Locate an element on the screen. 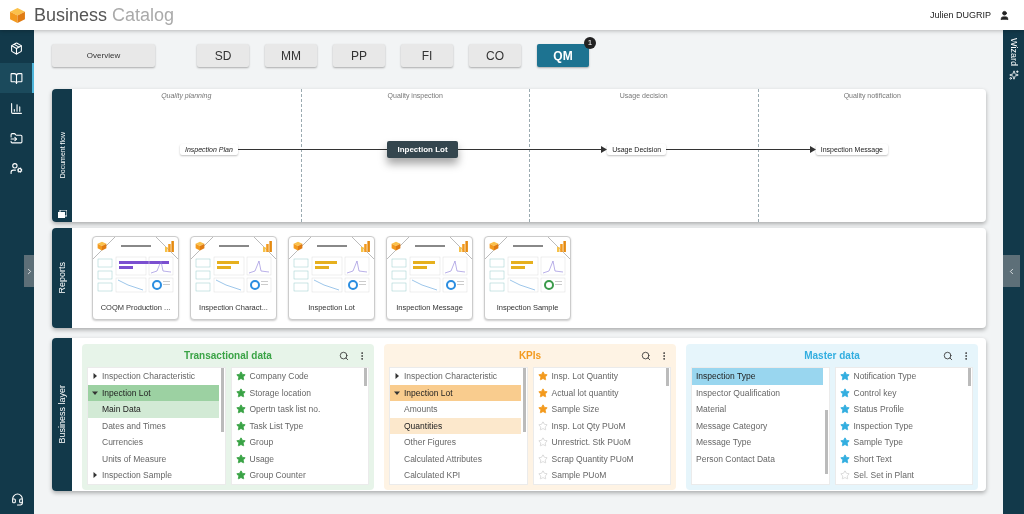 The height and width of the screenshot is (514, 1024). user-icon is located at coordinates (1004, 15).